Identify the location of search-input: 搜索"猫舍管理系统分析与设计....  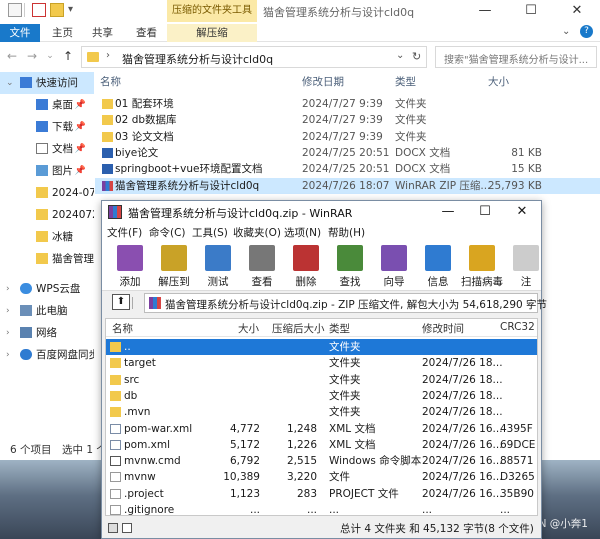
(516, 57).